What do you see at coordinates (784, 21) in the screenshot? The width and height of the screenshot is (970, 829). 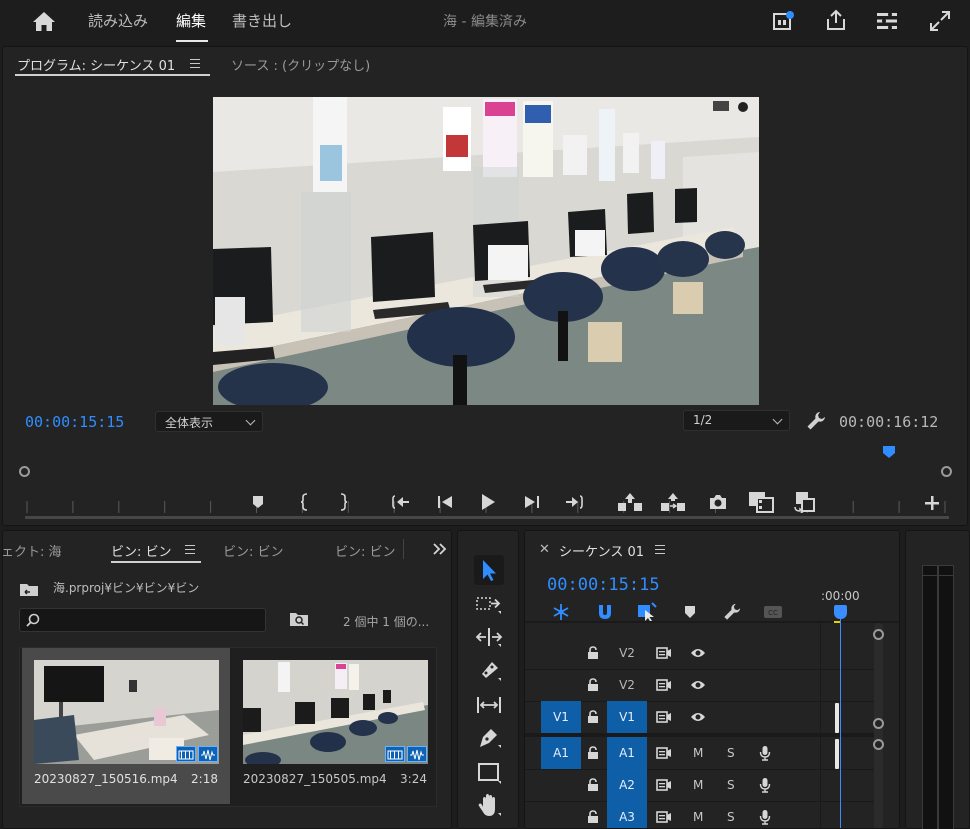 I see `notification-icon` at bounding box center [784, 21].